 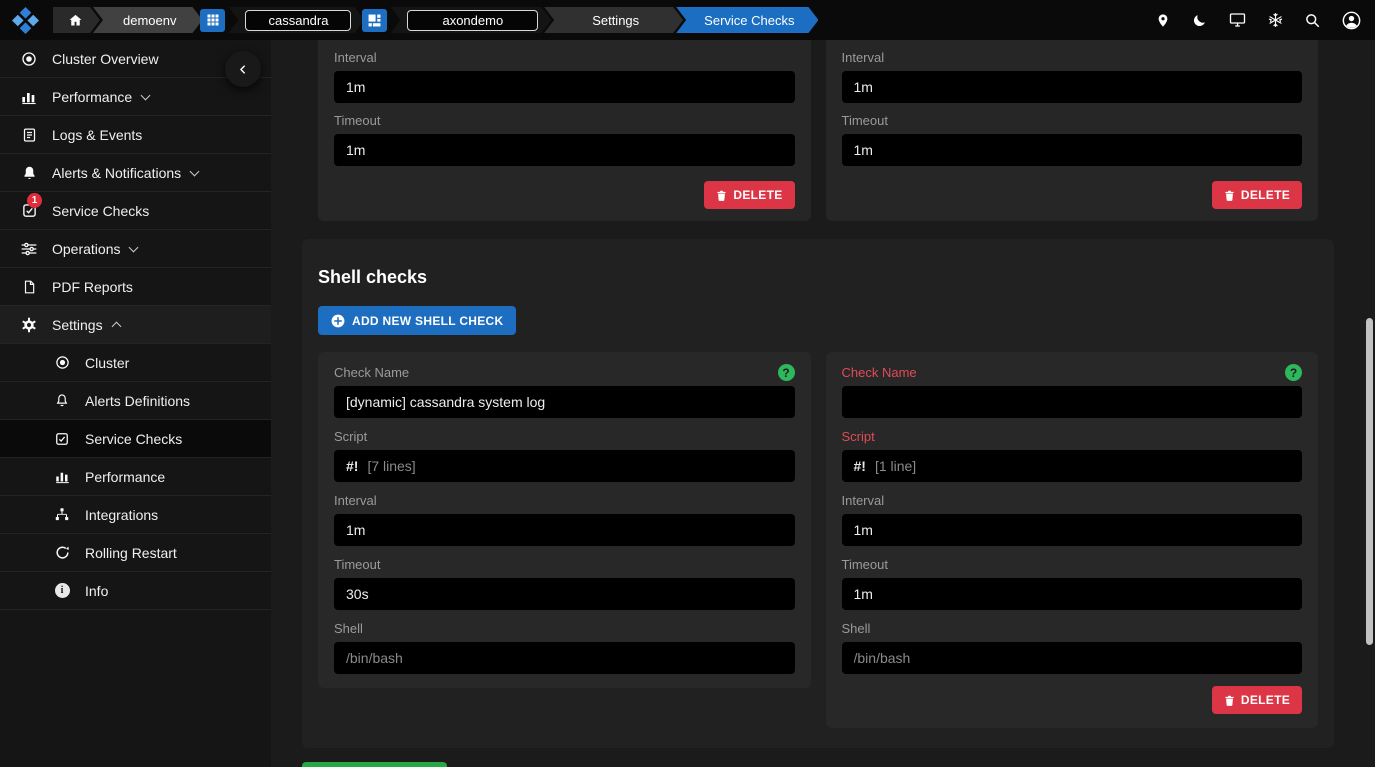 What do you see at coordinates (29, 97) in the screenshot?
I see `bar-chart-icon` at bounding box center [29, 97].